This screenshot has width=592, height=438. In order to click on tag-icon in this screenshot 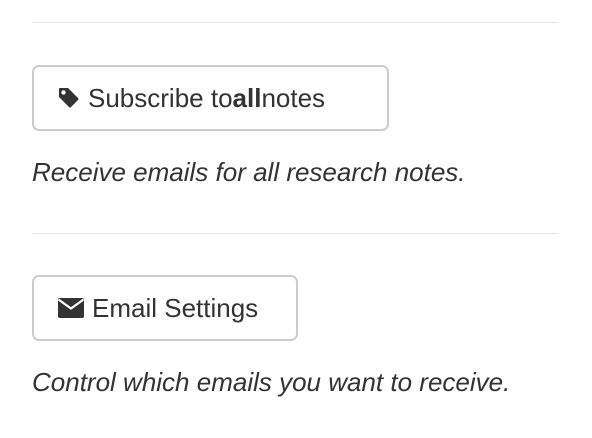, I will do `click(69, 98)`.